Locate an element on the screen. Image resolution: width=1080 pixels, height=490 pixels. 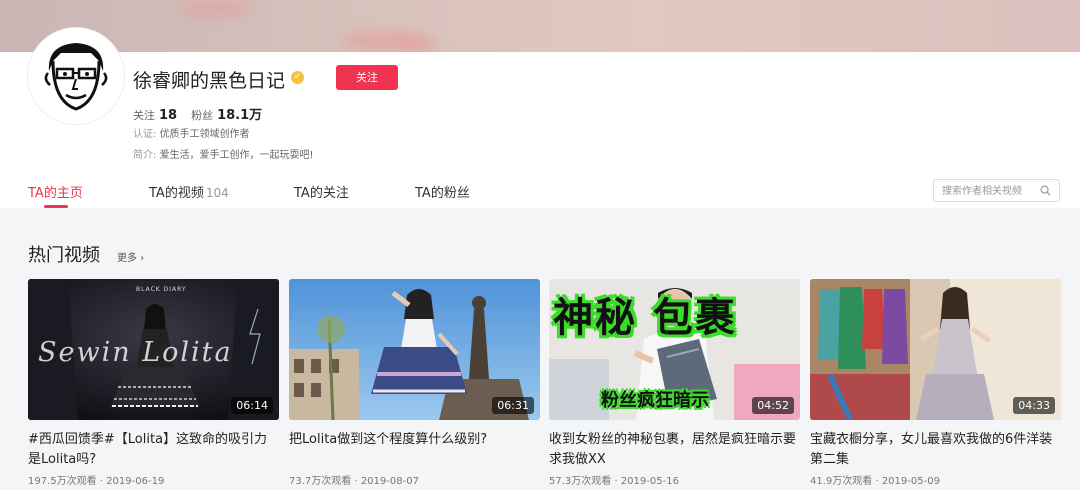
search-input is located at coordinates (990, 191).